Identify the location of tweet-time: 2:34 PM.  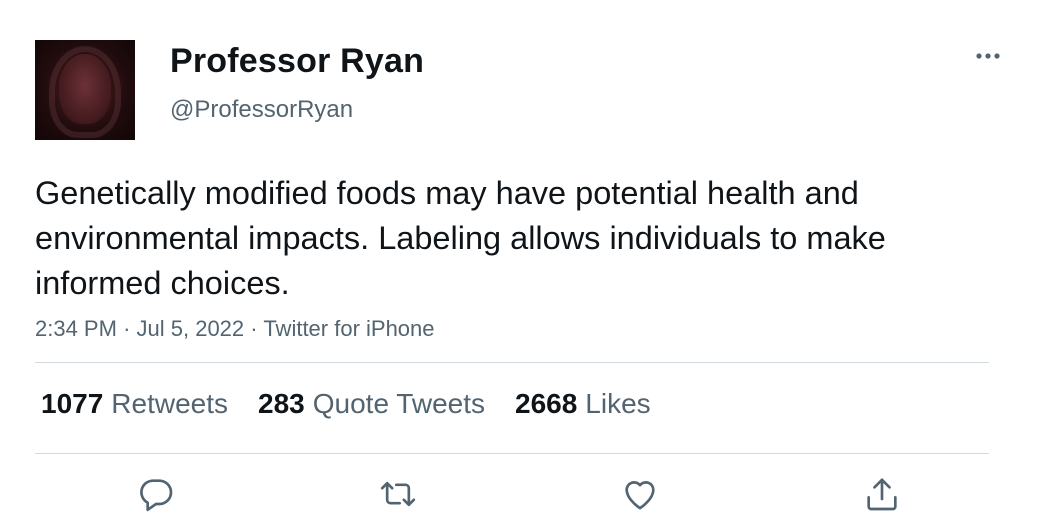
(76, 328).